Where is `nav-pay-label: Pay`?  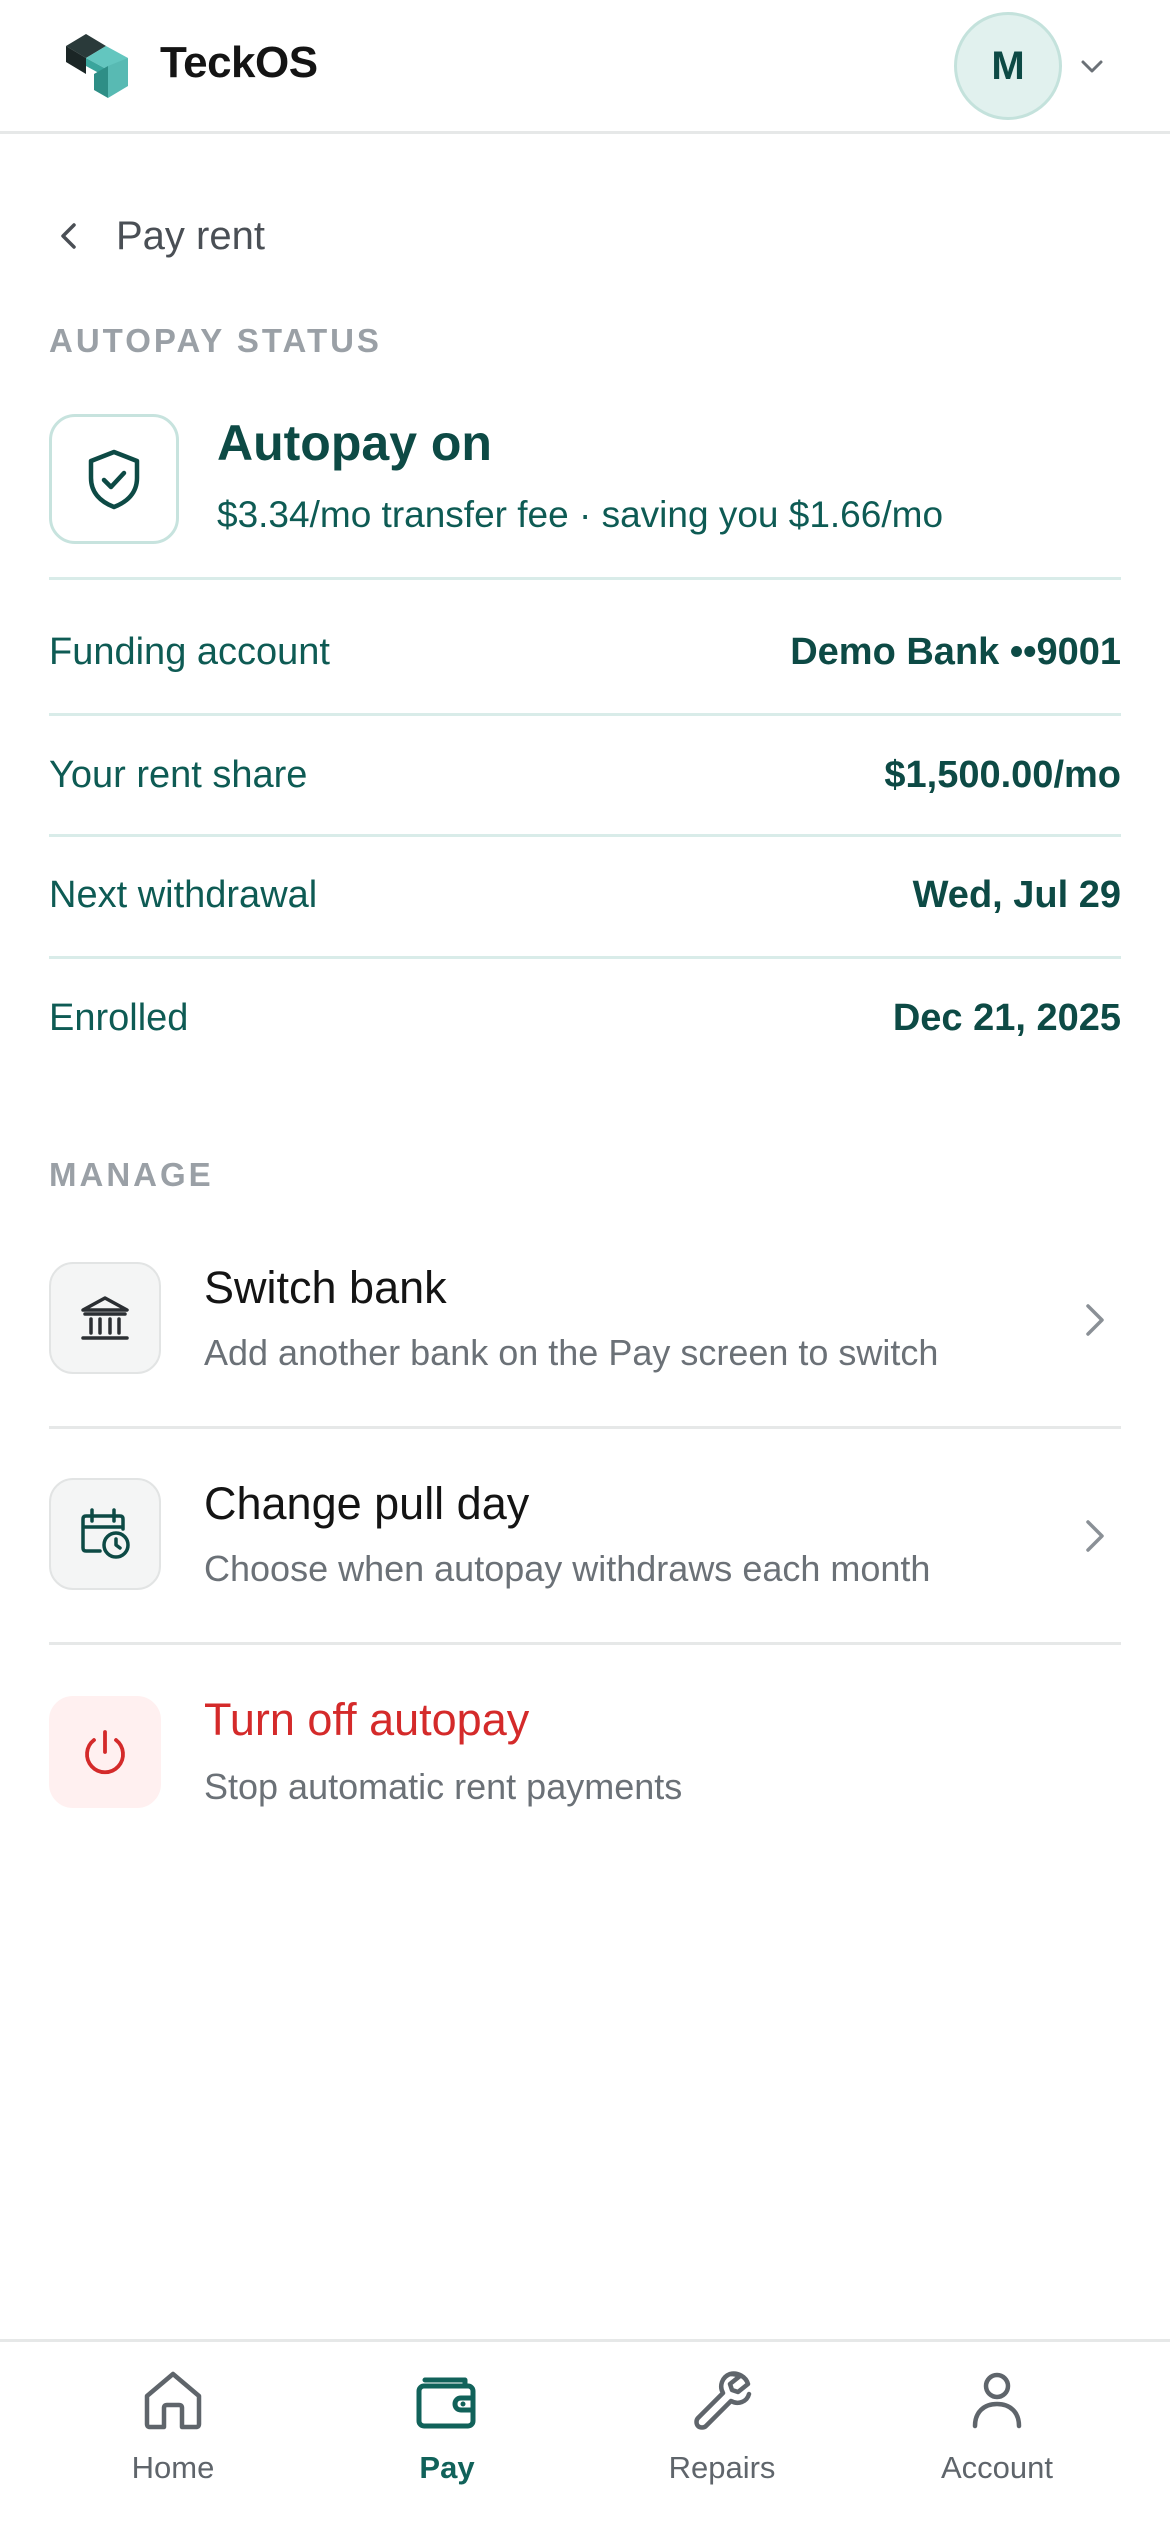
nav-pay-label: Pay is located at coordinates (447, 2467).